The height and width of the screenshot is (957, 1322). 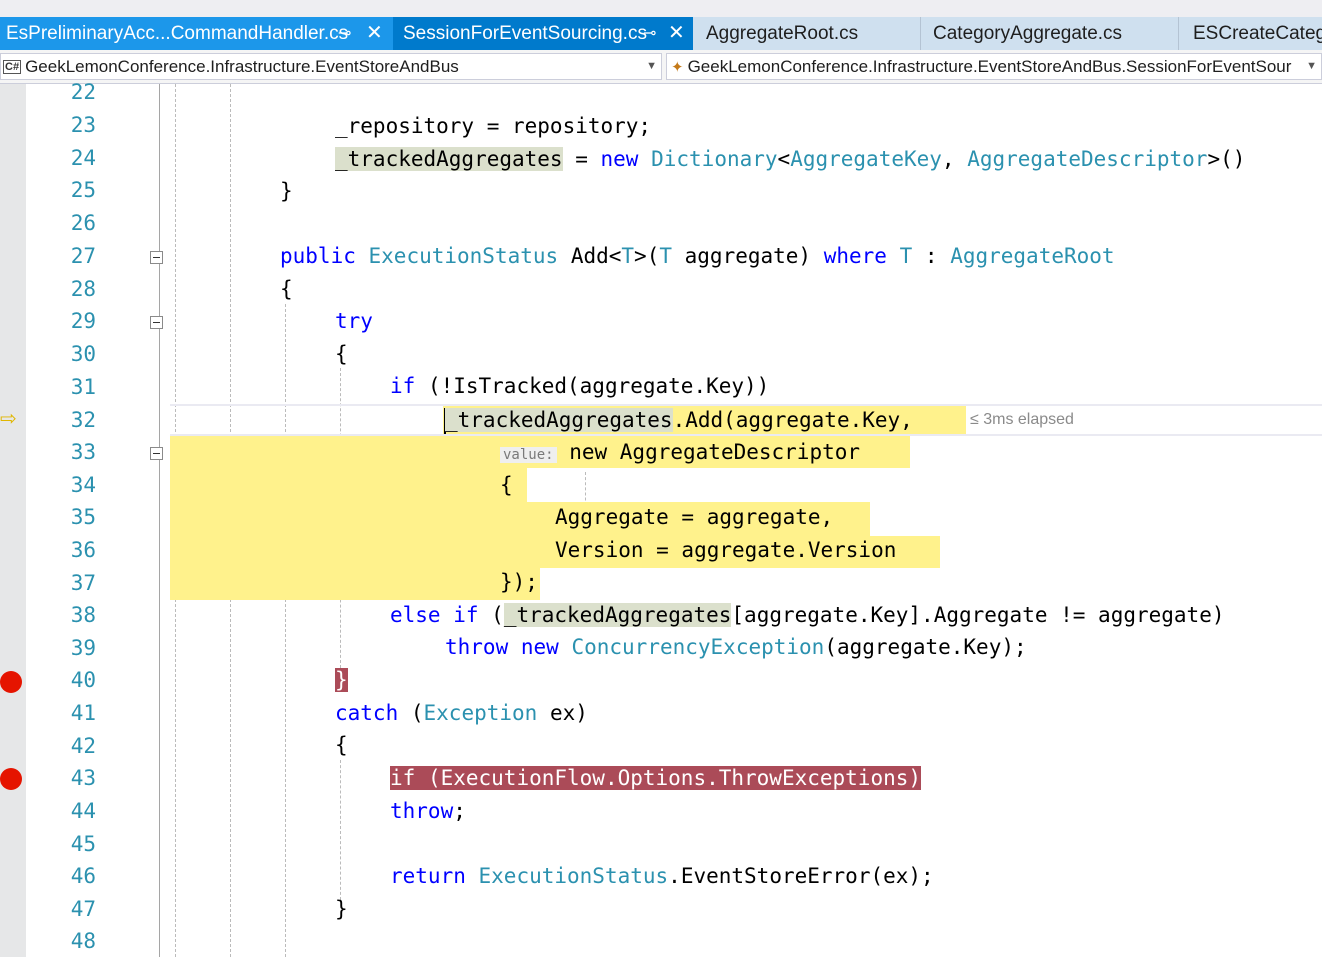 What do you see at coordinates (83, 485) in the screenshot?
I see `line-number: 34` at bounding box center [83, 485].